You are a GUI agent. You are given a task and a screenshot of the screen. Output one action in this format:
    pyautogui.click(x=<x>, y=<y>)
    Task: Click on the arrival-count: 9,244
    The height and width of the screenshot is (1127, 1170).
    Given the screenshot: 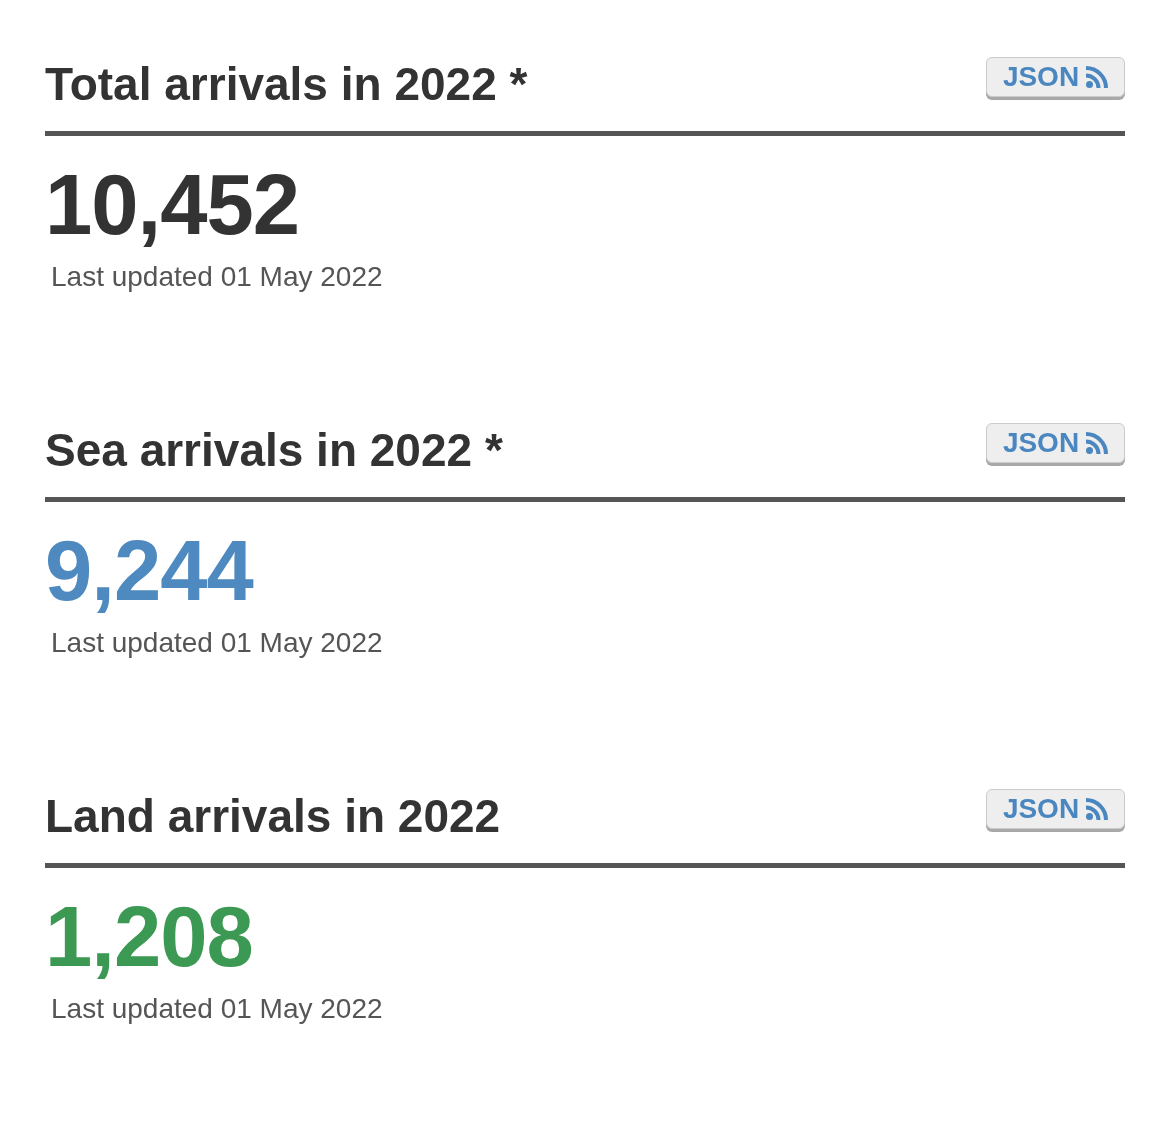 What is the action you would take?
    pyautogui.click(x=149, y=570)
    